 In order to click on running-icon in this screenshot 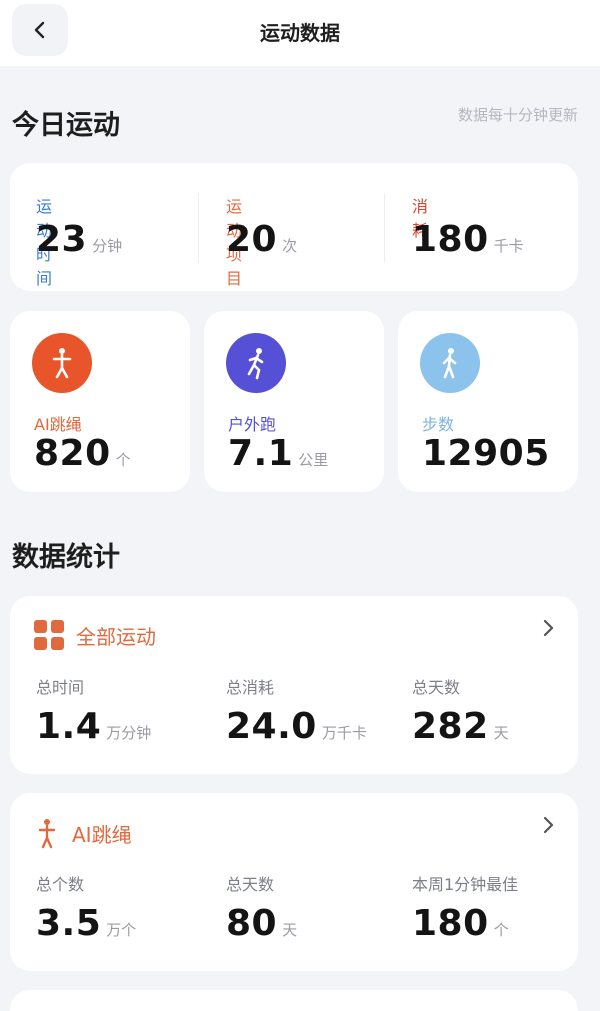, I will do `click(255, 364)`.